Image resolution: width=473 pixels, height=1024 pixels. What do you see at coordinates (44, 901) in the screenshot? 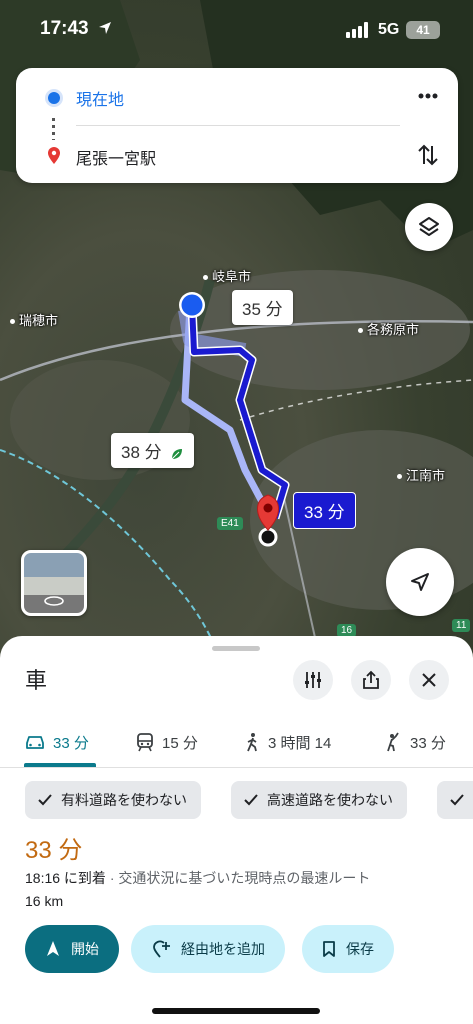
I see `route-distance: 16 km` at bounding box center [44, 901].